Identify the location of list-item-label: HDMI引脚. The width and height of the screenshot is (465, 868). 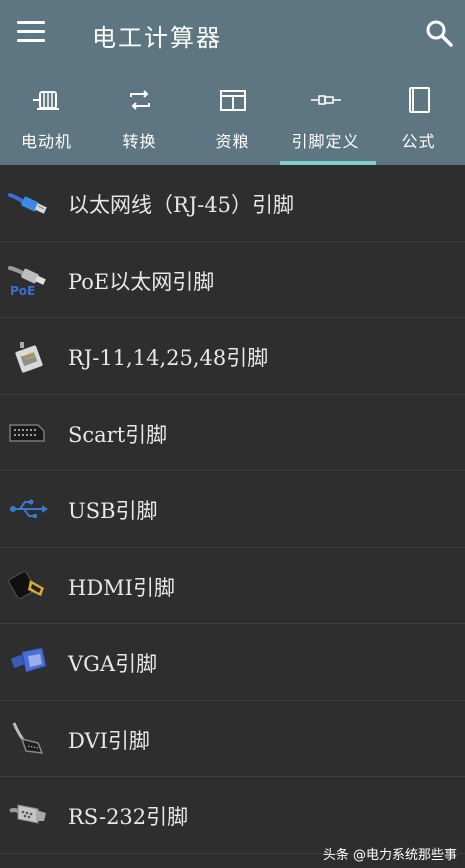
(121, 587).